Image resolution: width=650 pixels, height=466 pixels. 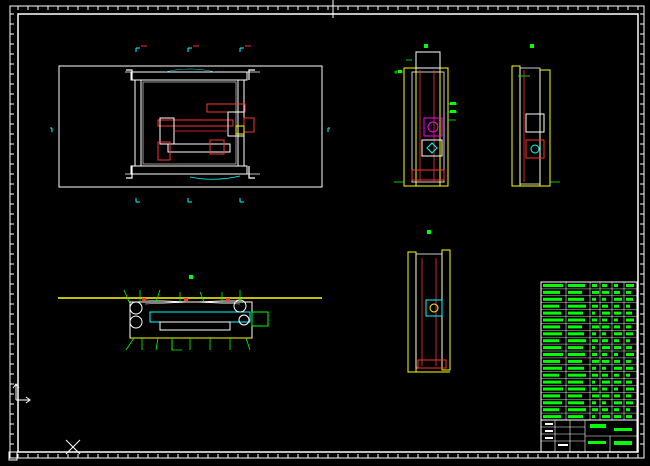 I want to click on parts-list-rows, so click(x=589, y=351).